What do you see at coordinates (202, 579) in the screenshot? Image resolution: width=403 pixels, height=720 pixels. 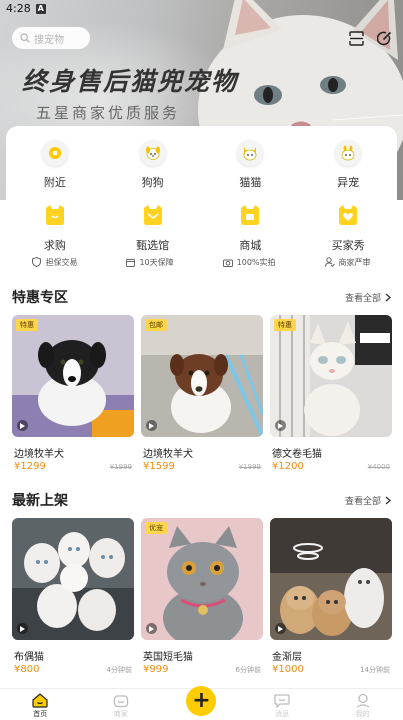 I see `product-image: 优宠` at bounding box center [202, 579].